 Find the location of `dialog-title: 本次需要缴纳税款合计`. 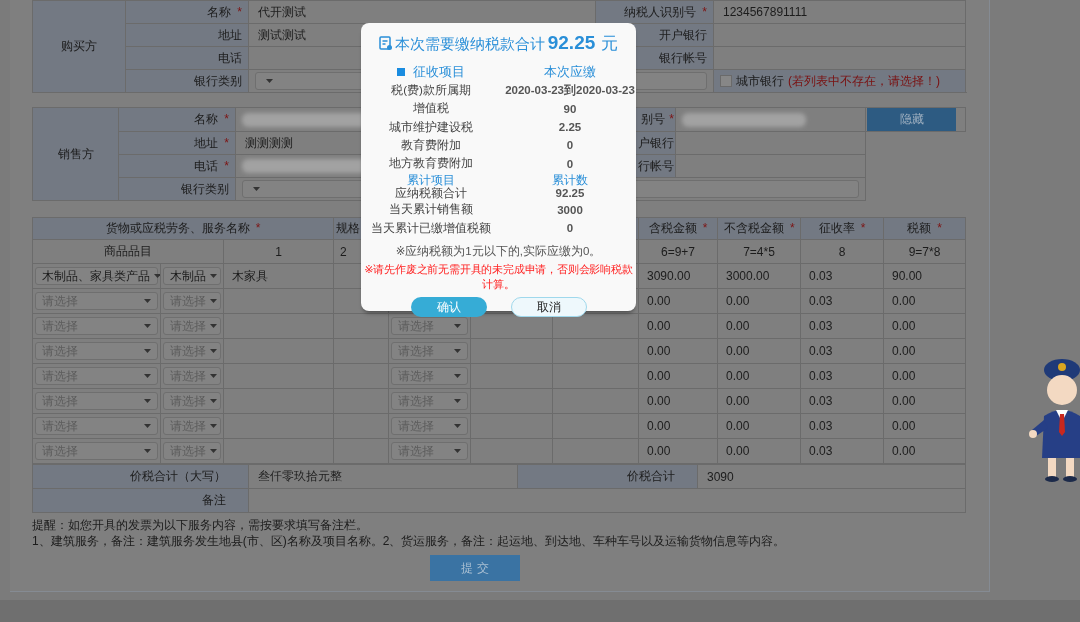

dialog-title: 本次需要缴纳税款合计 is located at coordinates (469, 44).